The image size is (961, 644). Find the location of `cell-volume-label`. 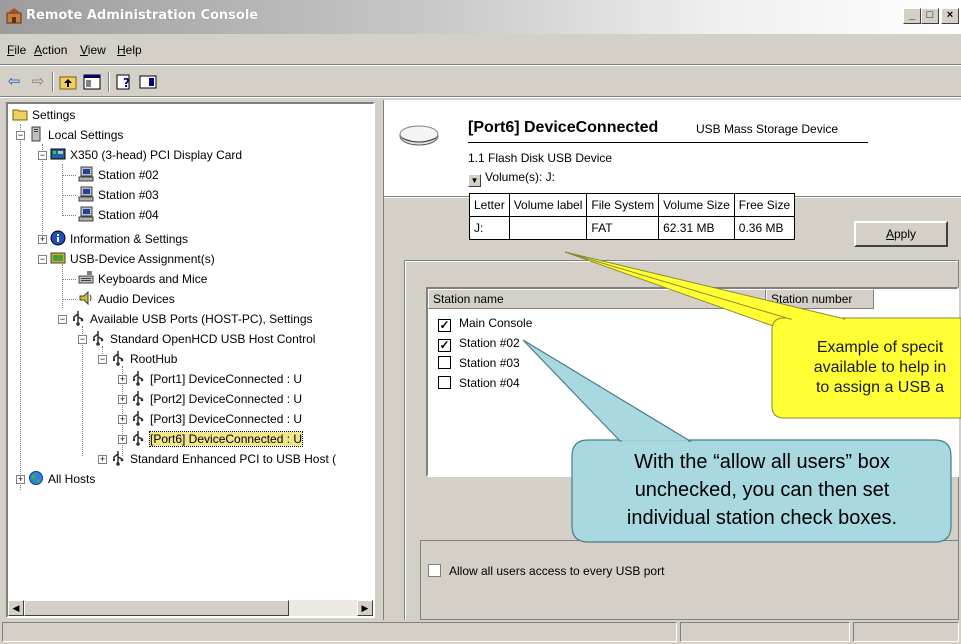

cell-volume-label is located at coordinates (548, 228).